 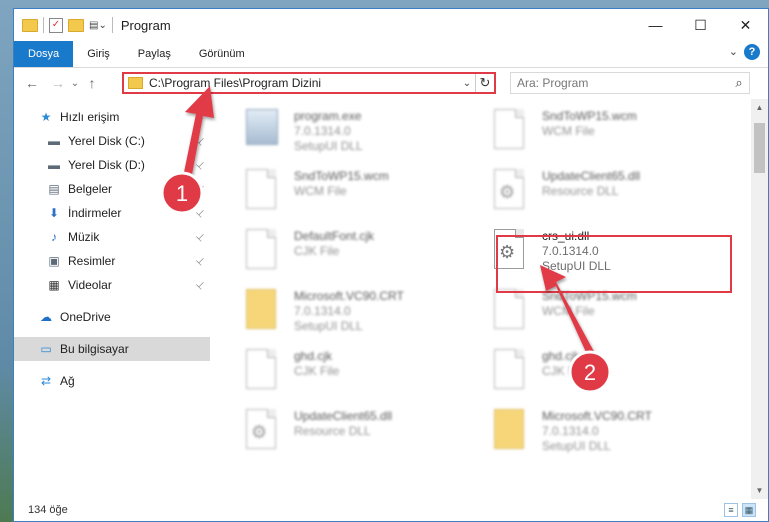 I want to click on search-input: Ara: Program, so click(x=620, y=83).